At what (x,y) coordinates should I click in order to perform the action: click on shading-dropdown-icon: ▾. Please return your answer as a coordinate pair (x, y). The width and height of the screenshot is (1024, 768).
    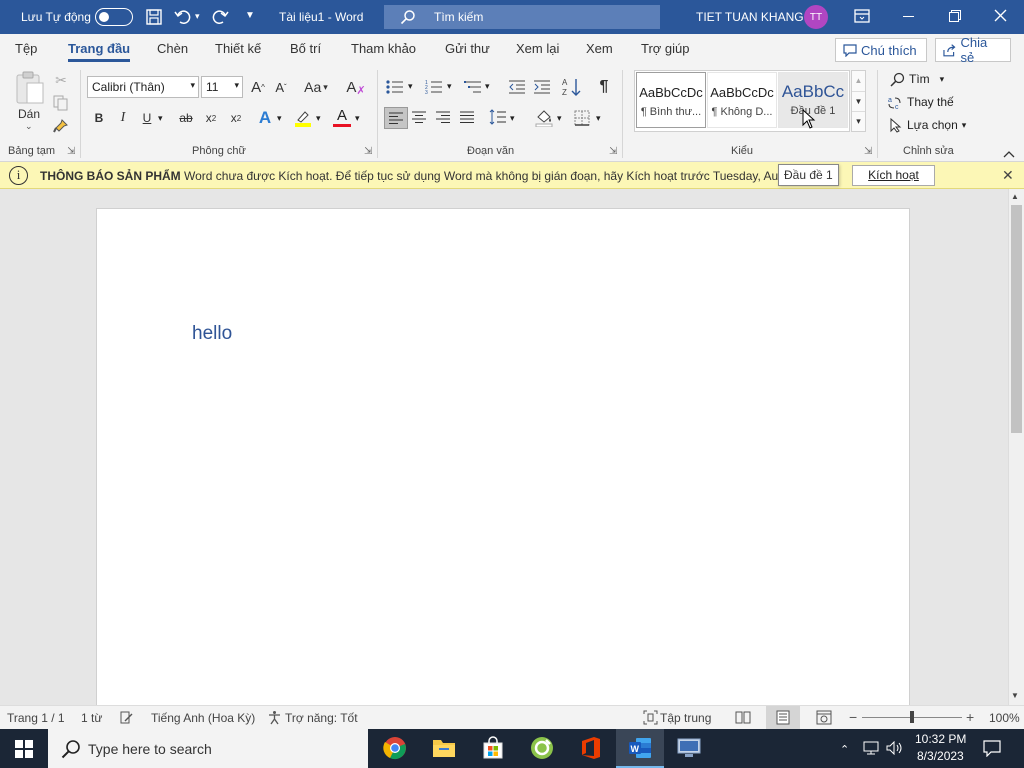
    Looking at the image, I should click on (559, 118).